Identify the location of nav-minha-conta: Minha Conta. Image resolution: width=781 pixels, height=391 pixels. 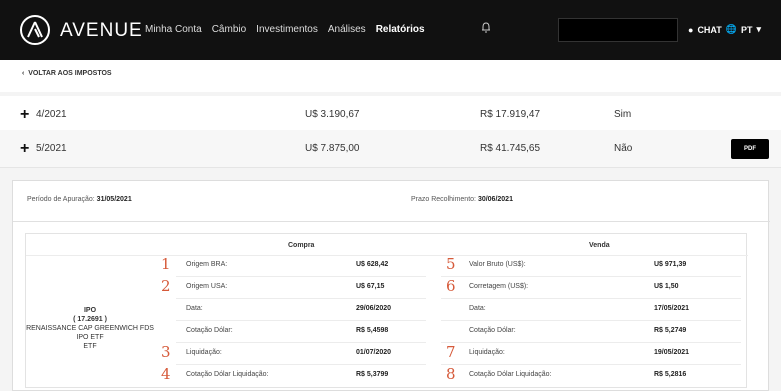
(173, 29).